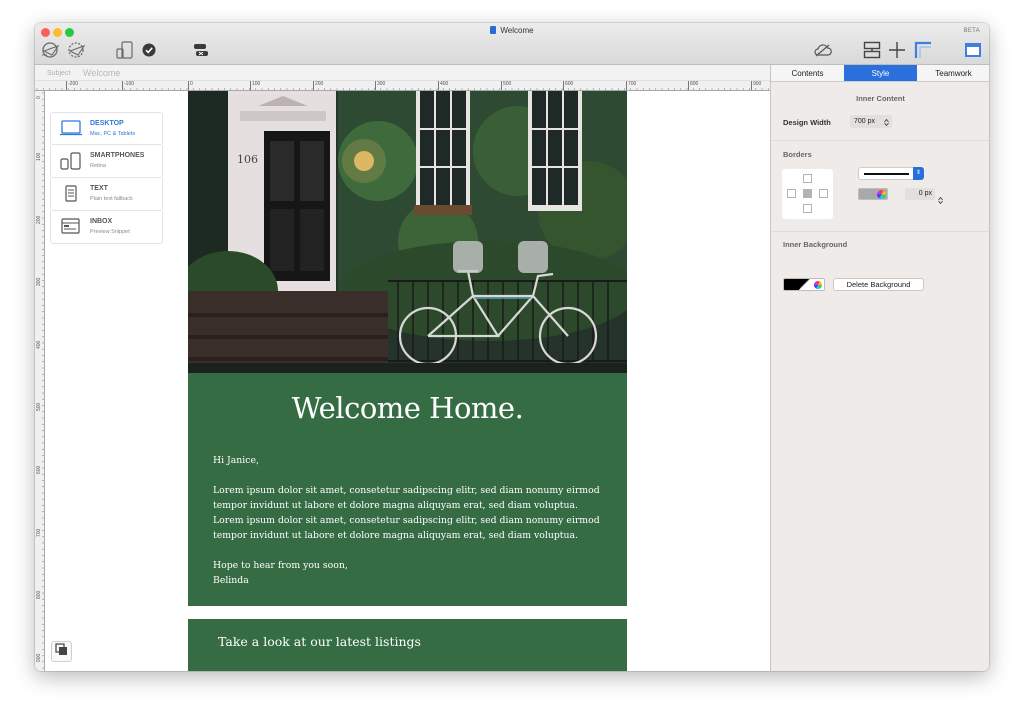 The width and height of the screenshot is (1024, 717). What do you see at coordinates (255, 85) in the screenshot?
I see `ruler-label: 100` at bounding box center [255, 85].